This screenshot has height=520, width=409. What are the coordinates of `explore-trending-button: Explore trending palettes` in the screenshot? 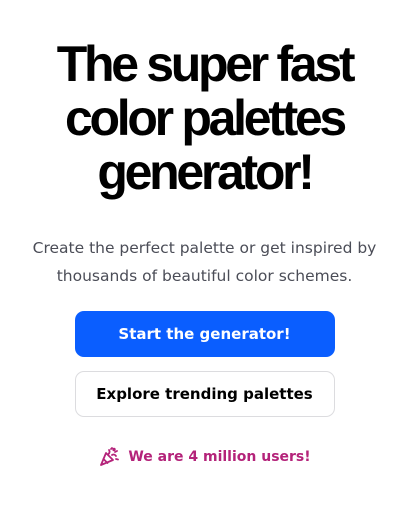 It's located at (204, 394).